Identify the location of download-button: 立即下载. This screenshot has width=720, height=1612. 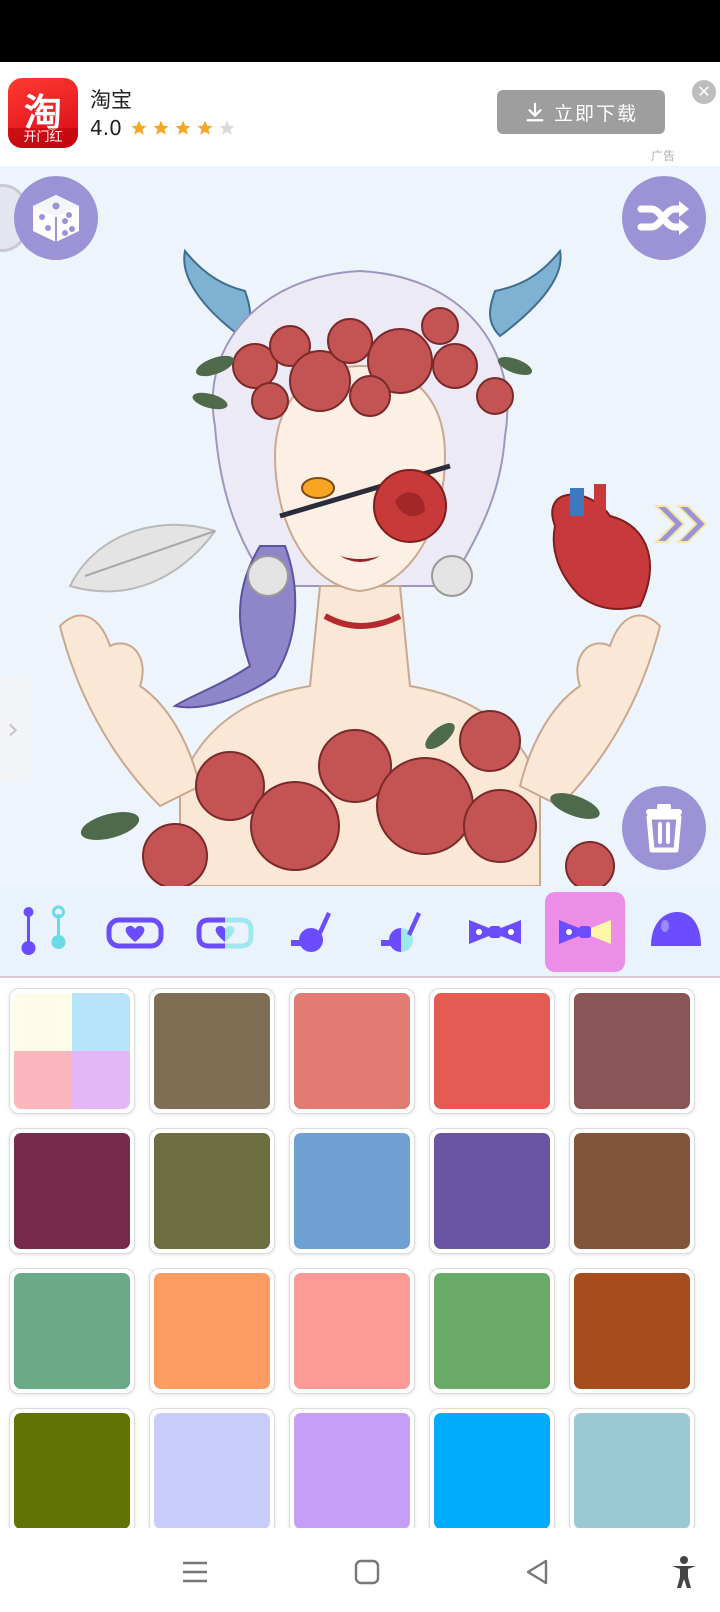
(581, 112).